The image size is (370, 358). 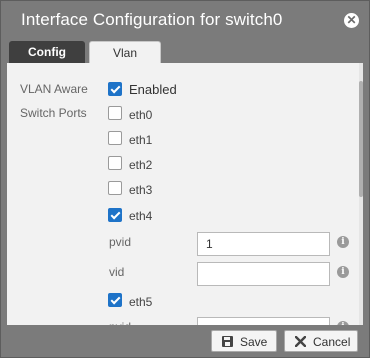 I want to click on save-button-label: Save, so click(x=254, y=342).